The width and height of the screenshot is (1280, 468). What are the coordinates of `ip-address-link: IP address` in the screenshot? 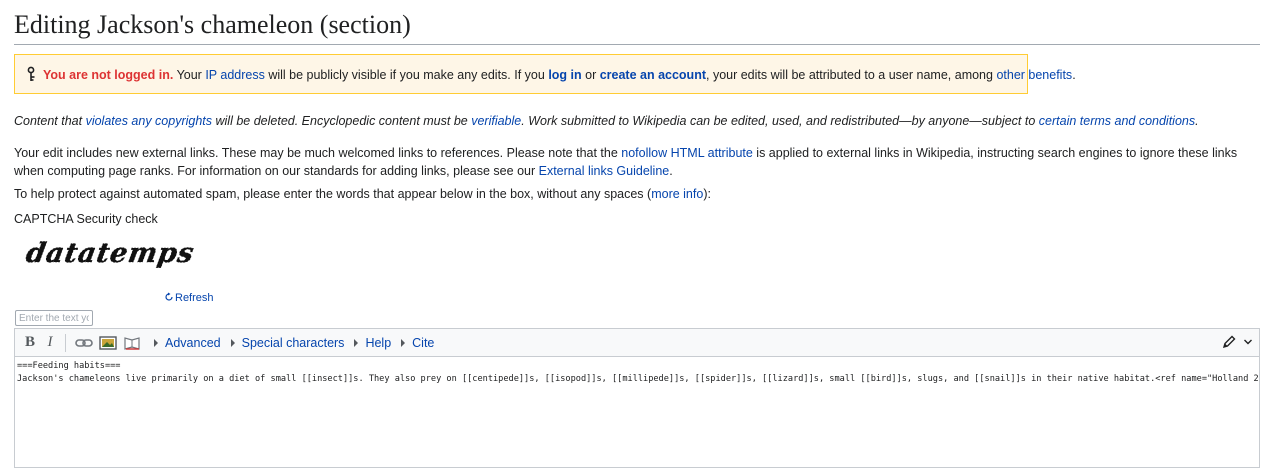 It's located at (235, 75).